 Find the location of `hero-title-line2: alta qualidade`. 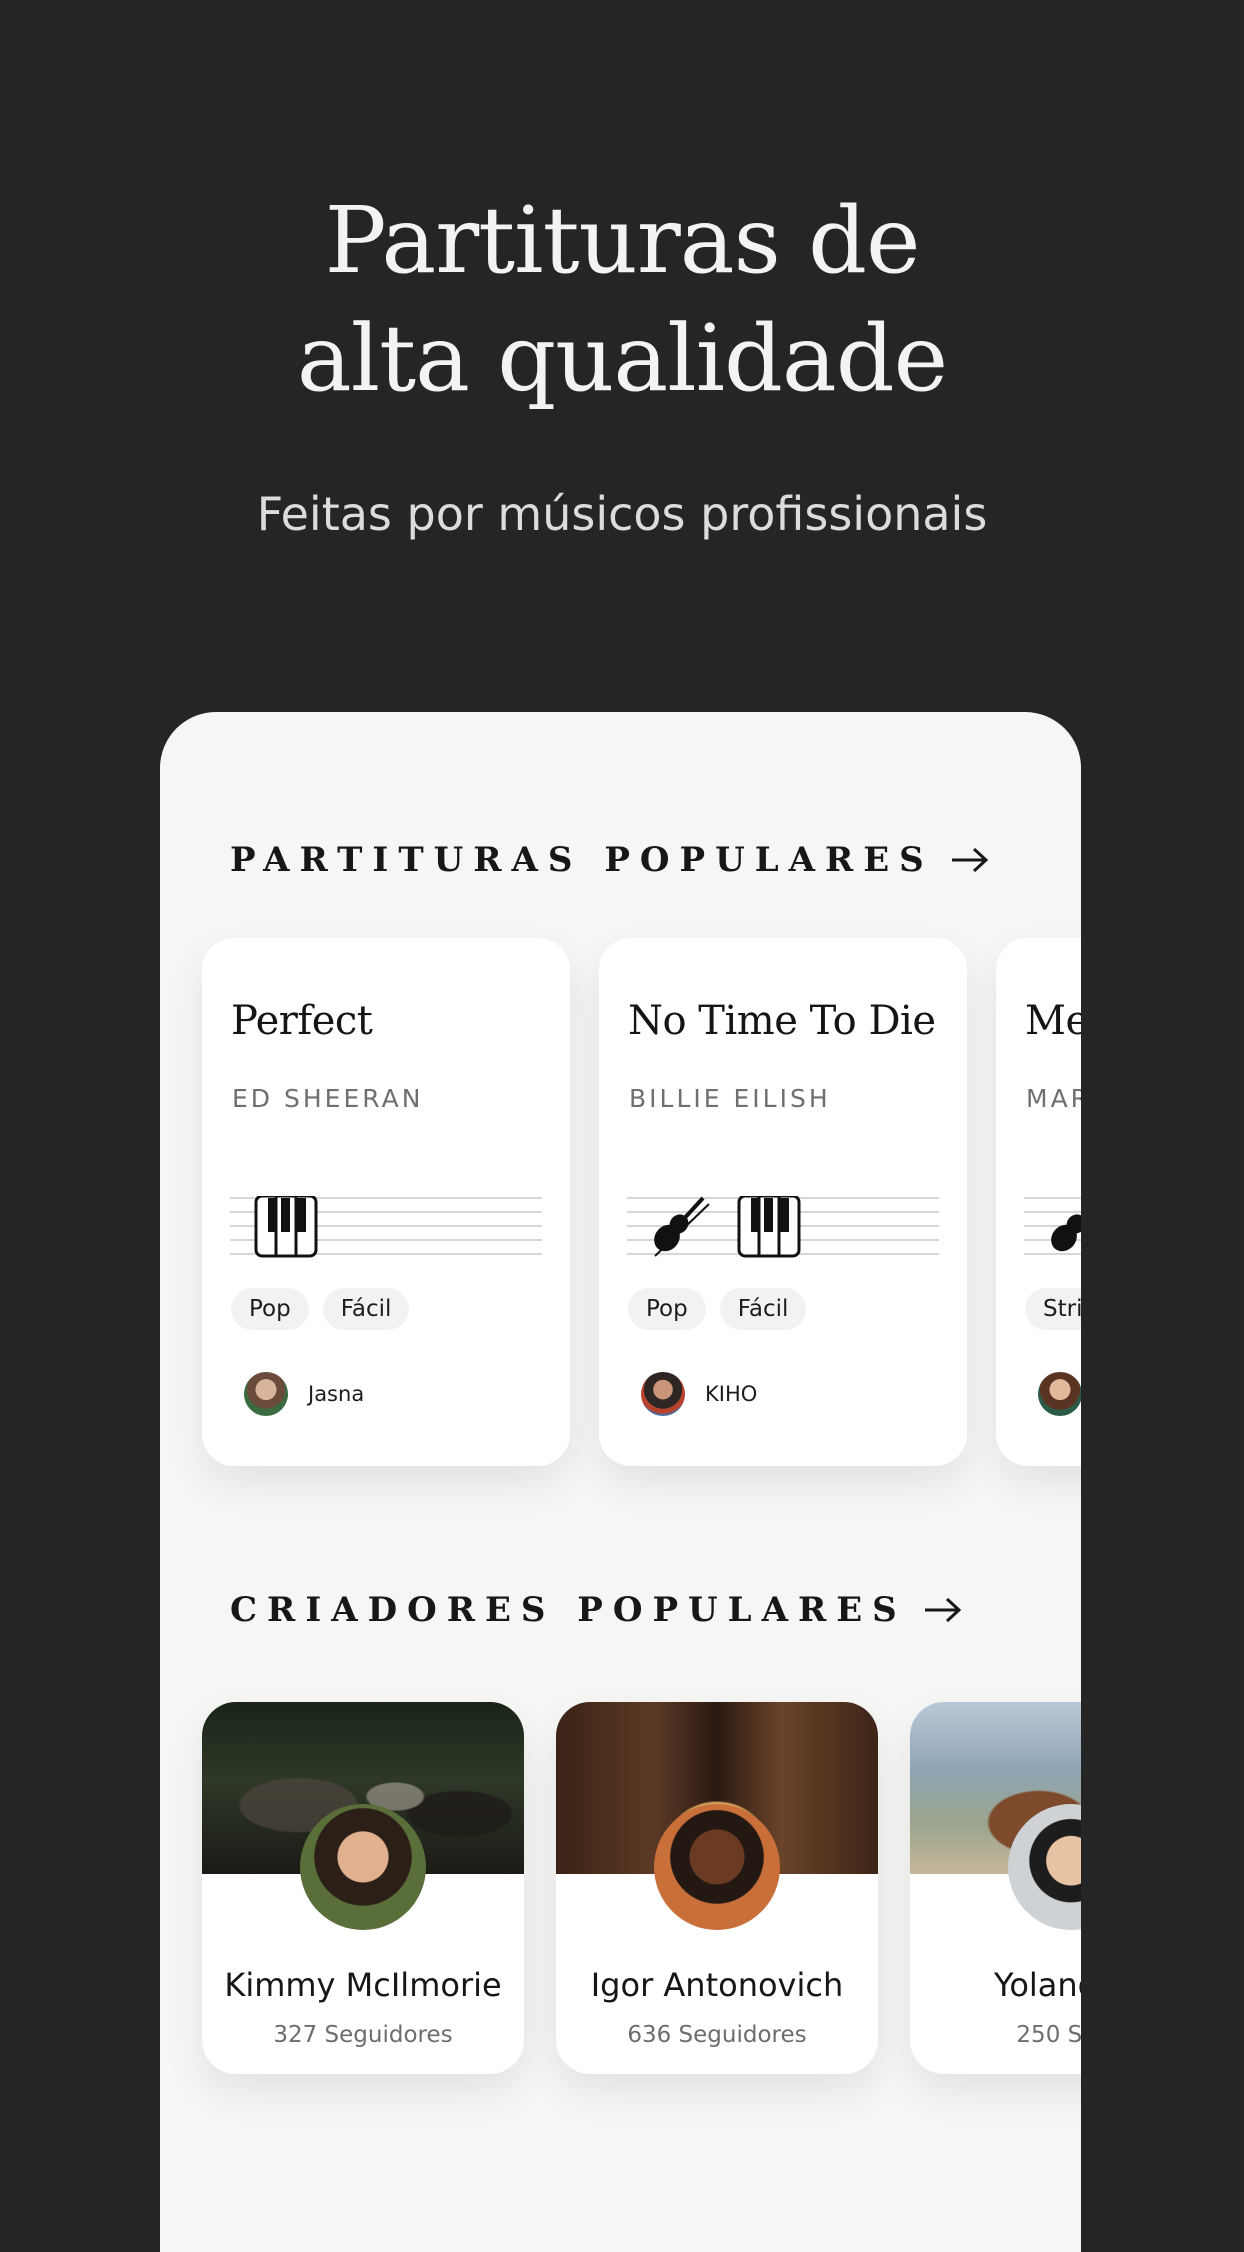

hero-title-line2: alta qualidade is located at coordinates (622, 358).